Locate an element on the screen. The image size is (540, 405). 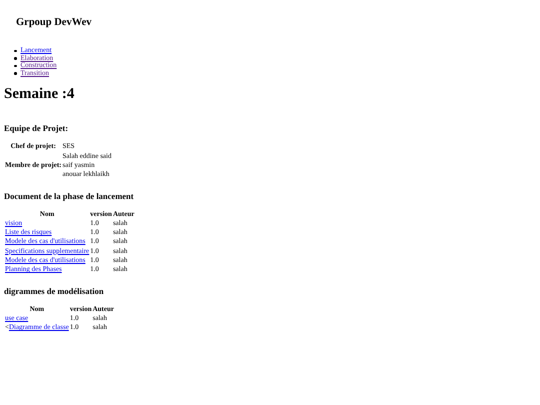
page-heading: Semaine :4 is located at coordinates (40, 94).